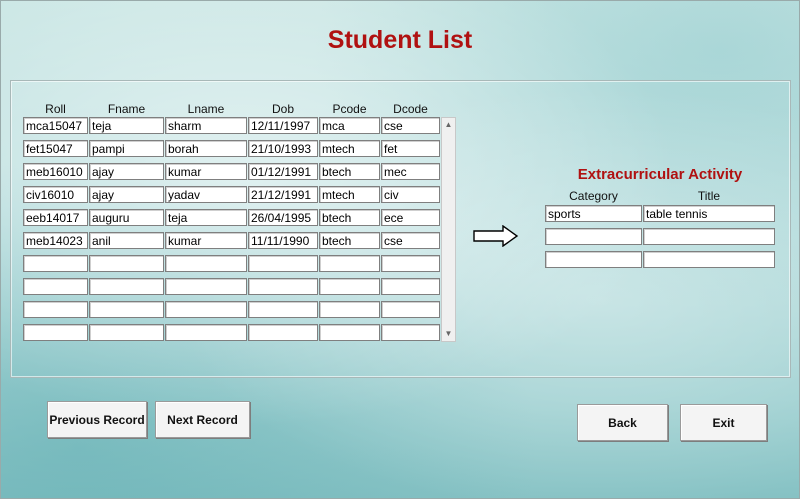  What do you see at coordinates (206, 217) in the screenshot?
I see `table-cell-lname: teja` at bounding box center [206, 217].